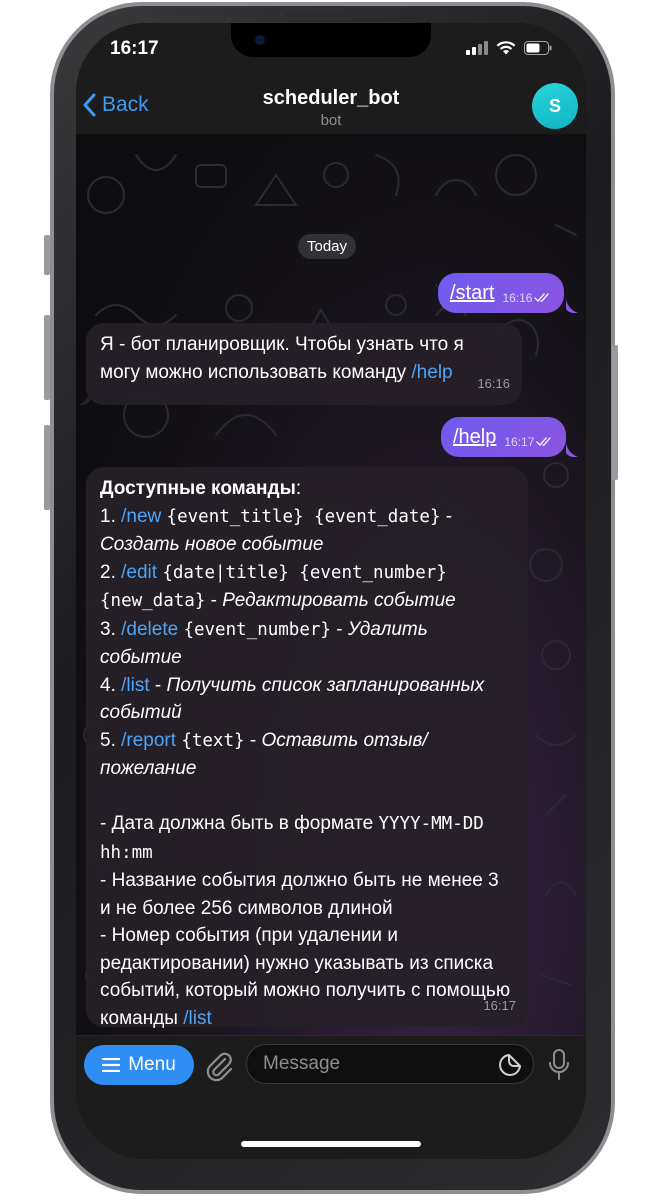 Image resolution: width=660 pixels, height=1200 pixels. Describe the element at coordinates (148, 740) in the screenshot. I see `command-link: /report` at that location.